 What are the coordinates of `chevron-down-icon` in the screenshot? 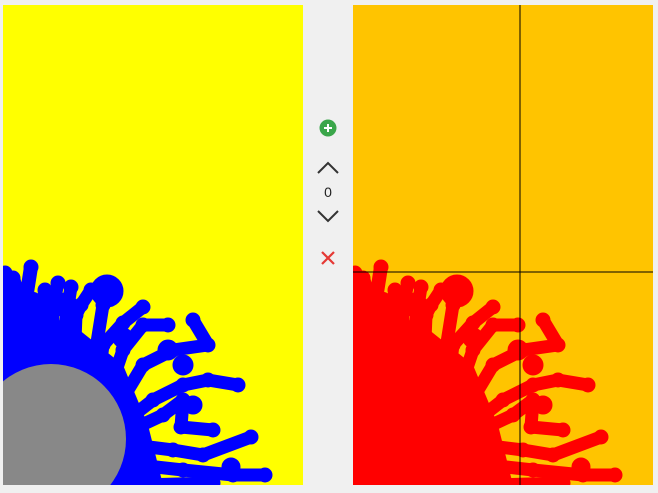 It's located at (328, 216).